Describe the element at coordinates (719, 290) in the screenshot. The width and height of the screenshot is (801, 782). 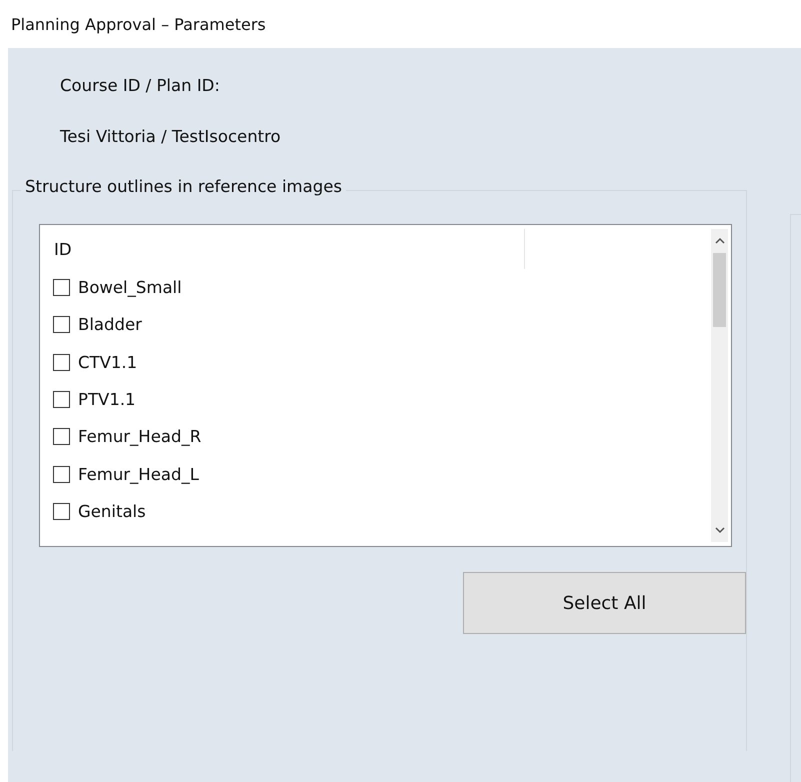
I see `scroll-thumb` at that location.